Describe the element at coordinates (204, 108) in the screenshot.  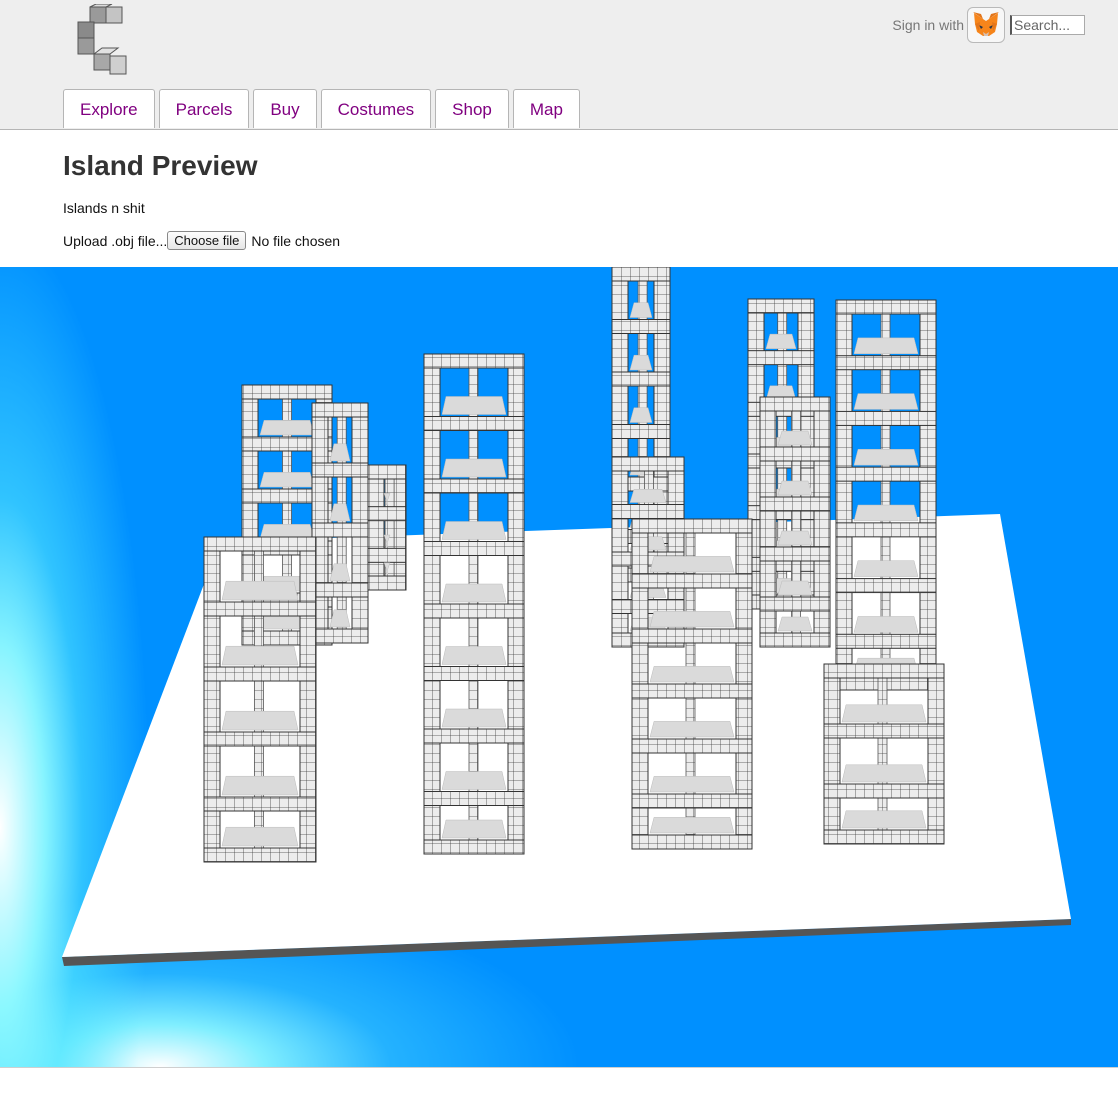
I see `tab-parcels: Parcels` at that location.